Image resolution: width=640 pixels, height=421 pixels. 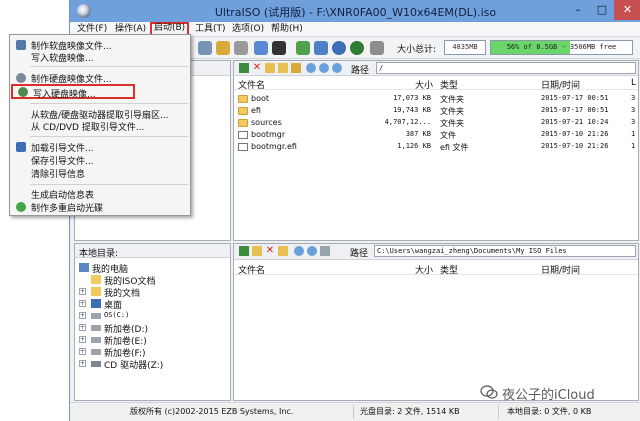 I want to click on iso-path-input: /, so click(x=506, y=68).